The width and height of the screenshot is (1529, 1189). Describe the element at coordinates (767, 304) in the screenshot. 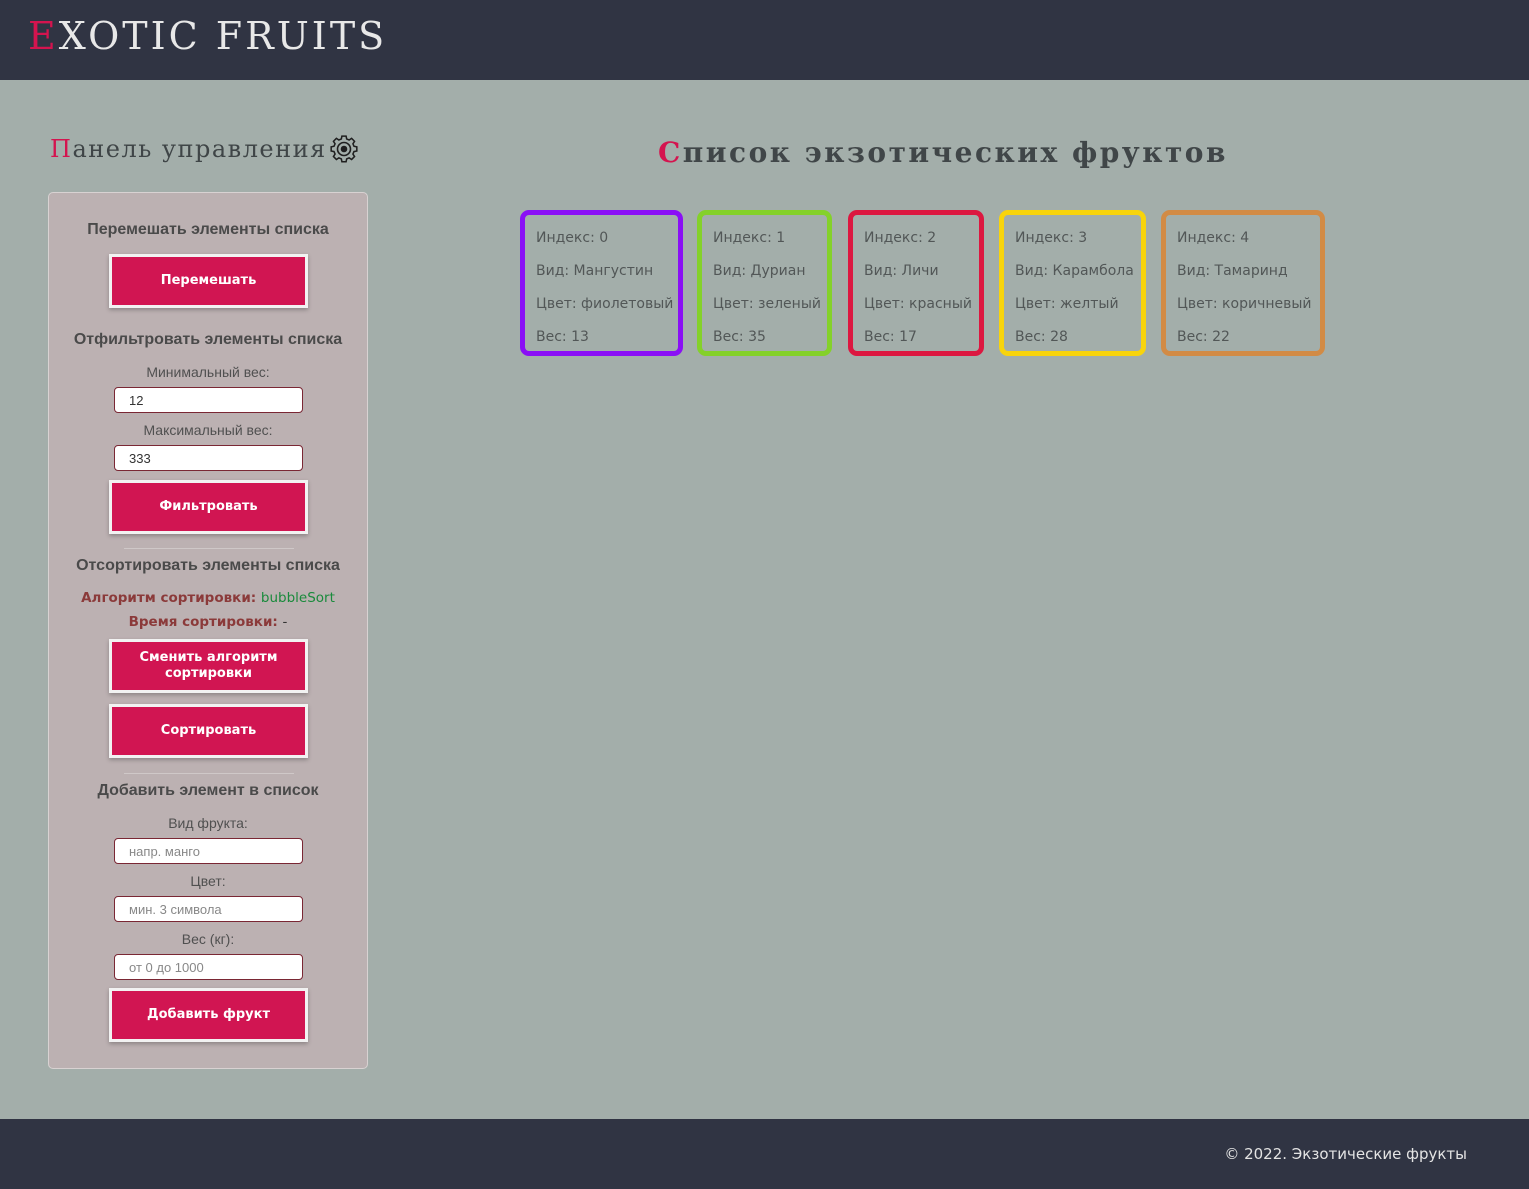

I see `fruit-color: Цвет: зеленый` at that location.